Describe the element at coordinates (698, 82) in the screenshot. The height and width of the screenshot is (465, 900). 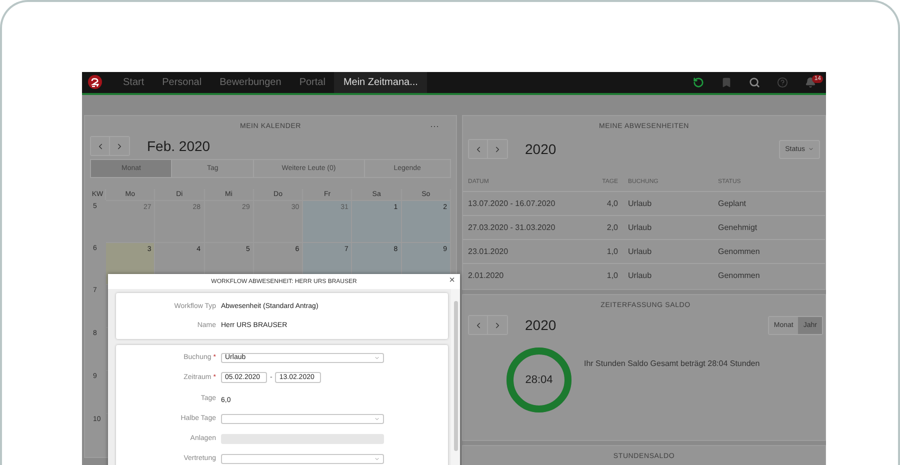
I see `refresh-icon` at that location.